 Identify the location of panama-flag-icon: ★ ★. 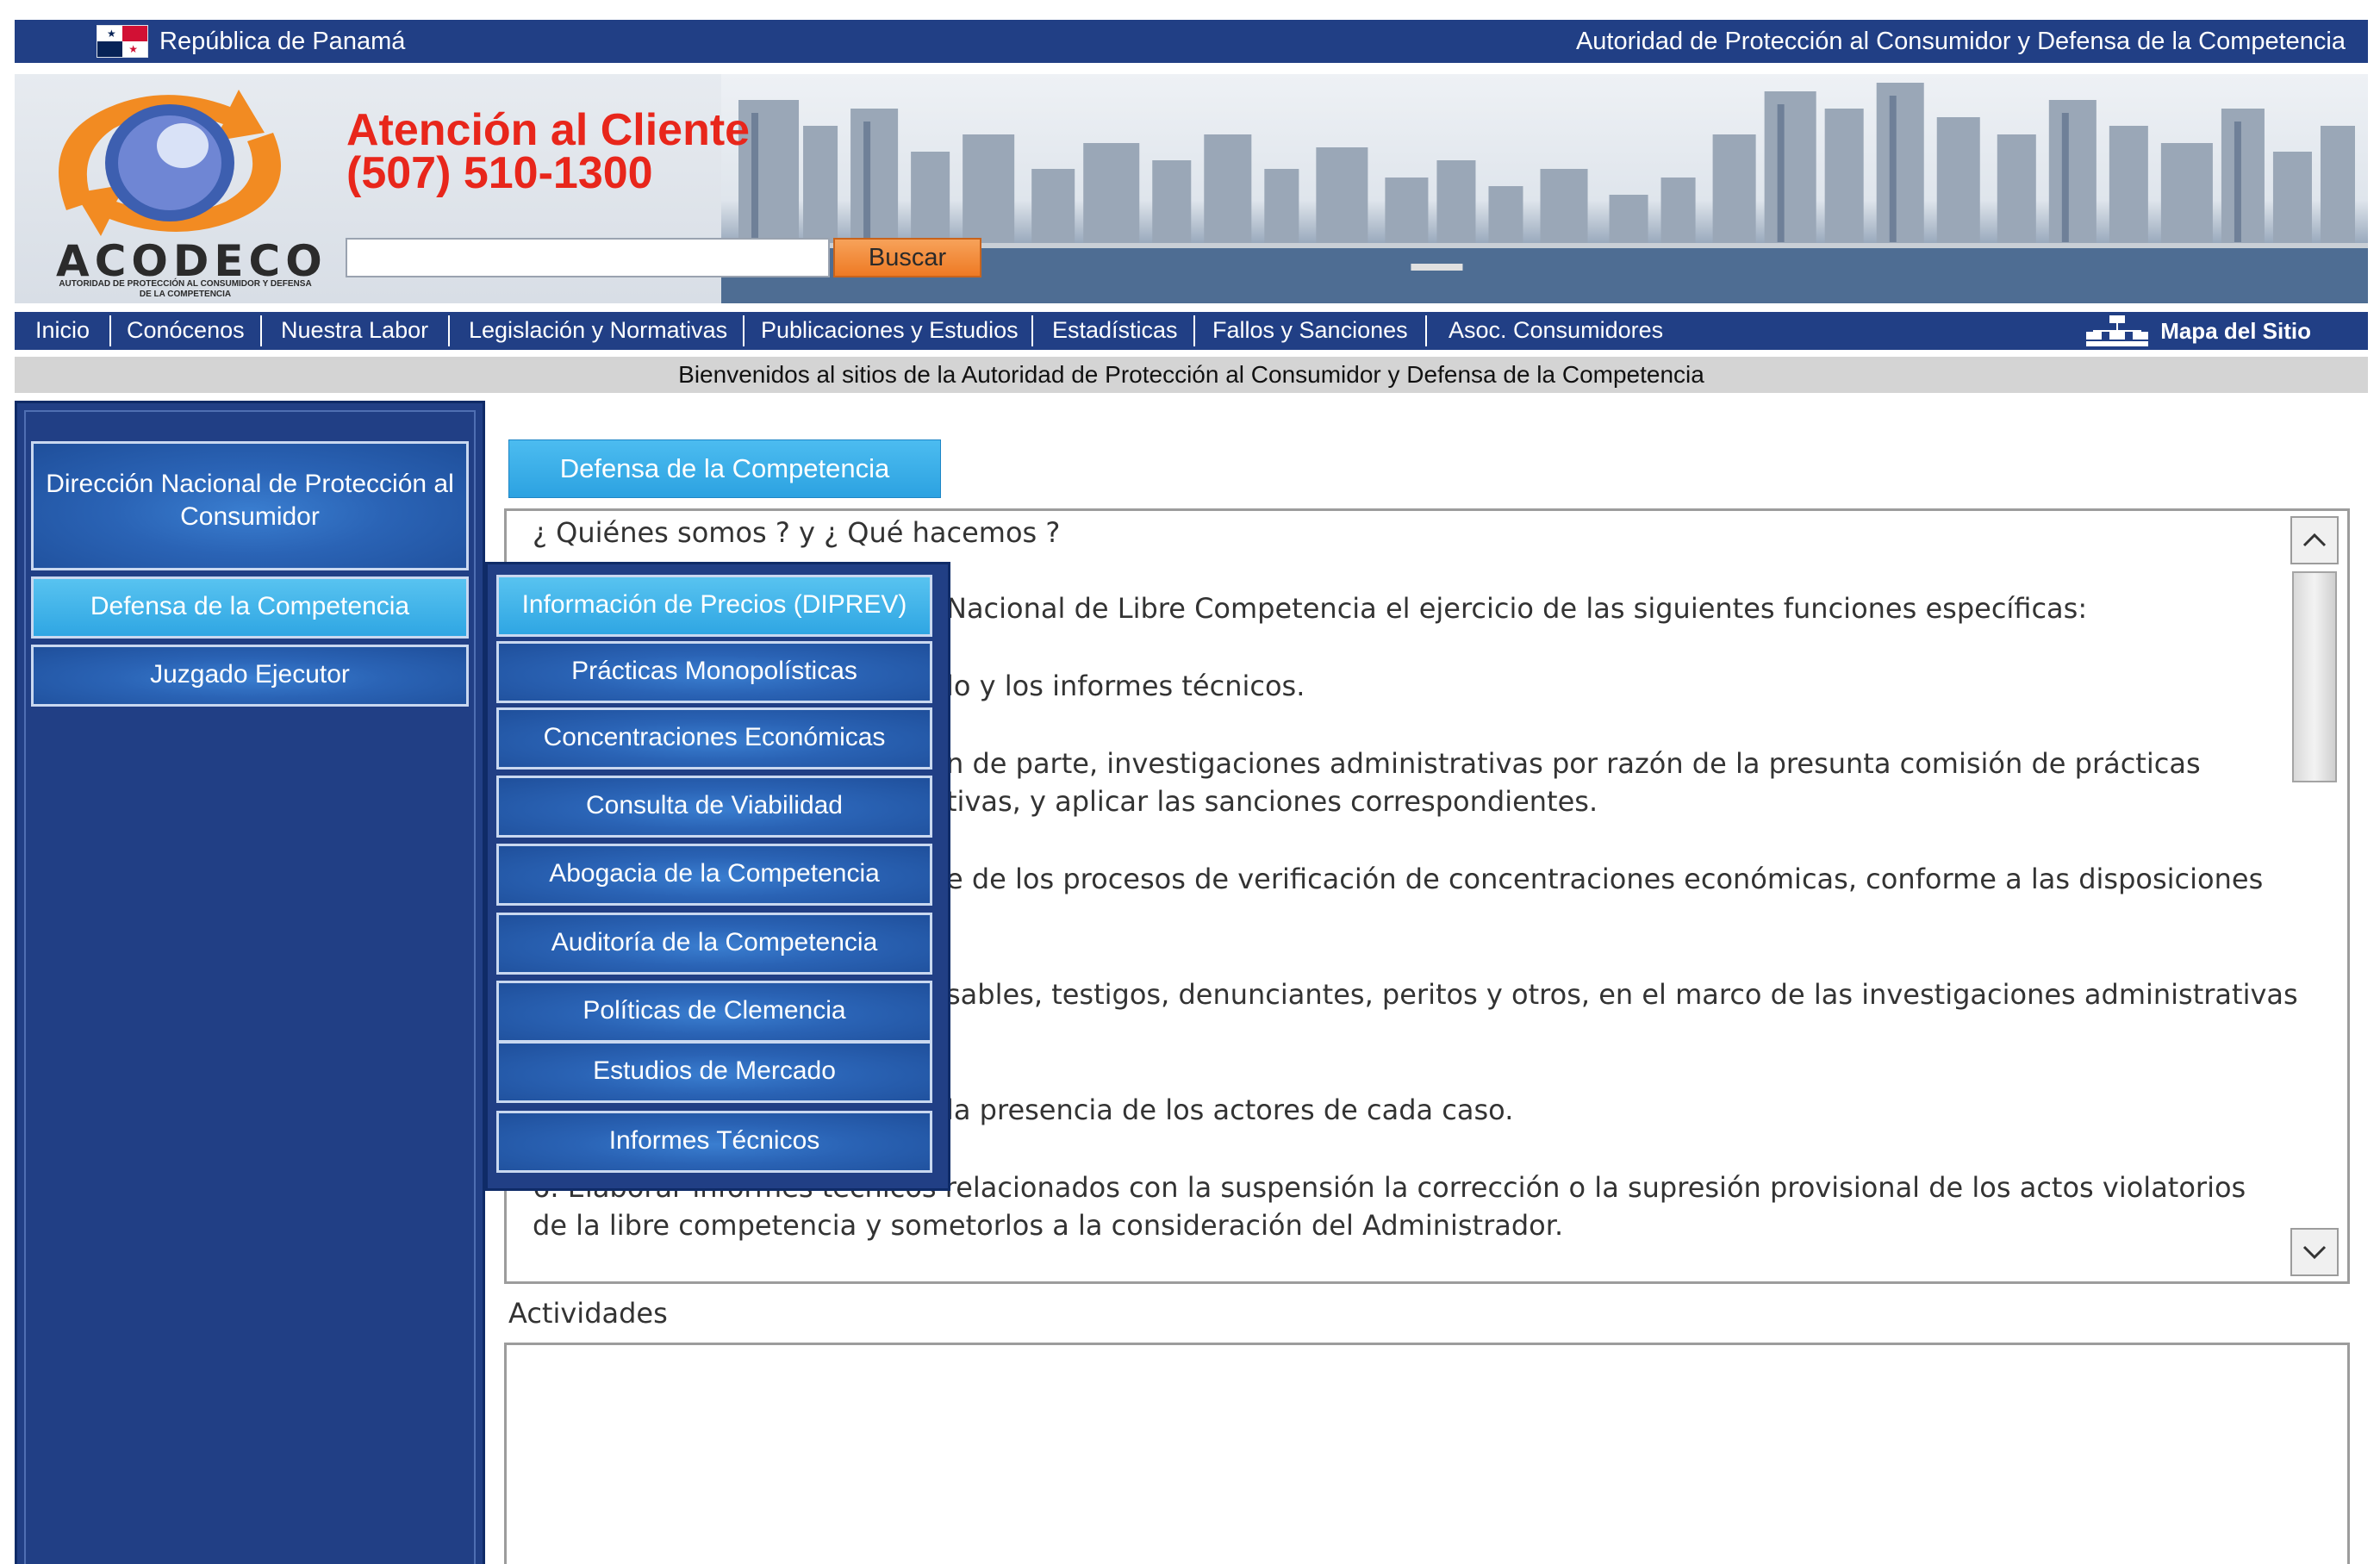
(123, 41).